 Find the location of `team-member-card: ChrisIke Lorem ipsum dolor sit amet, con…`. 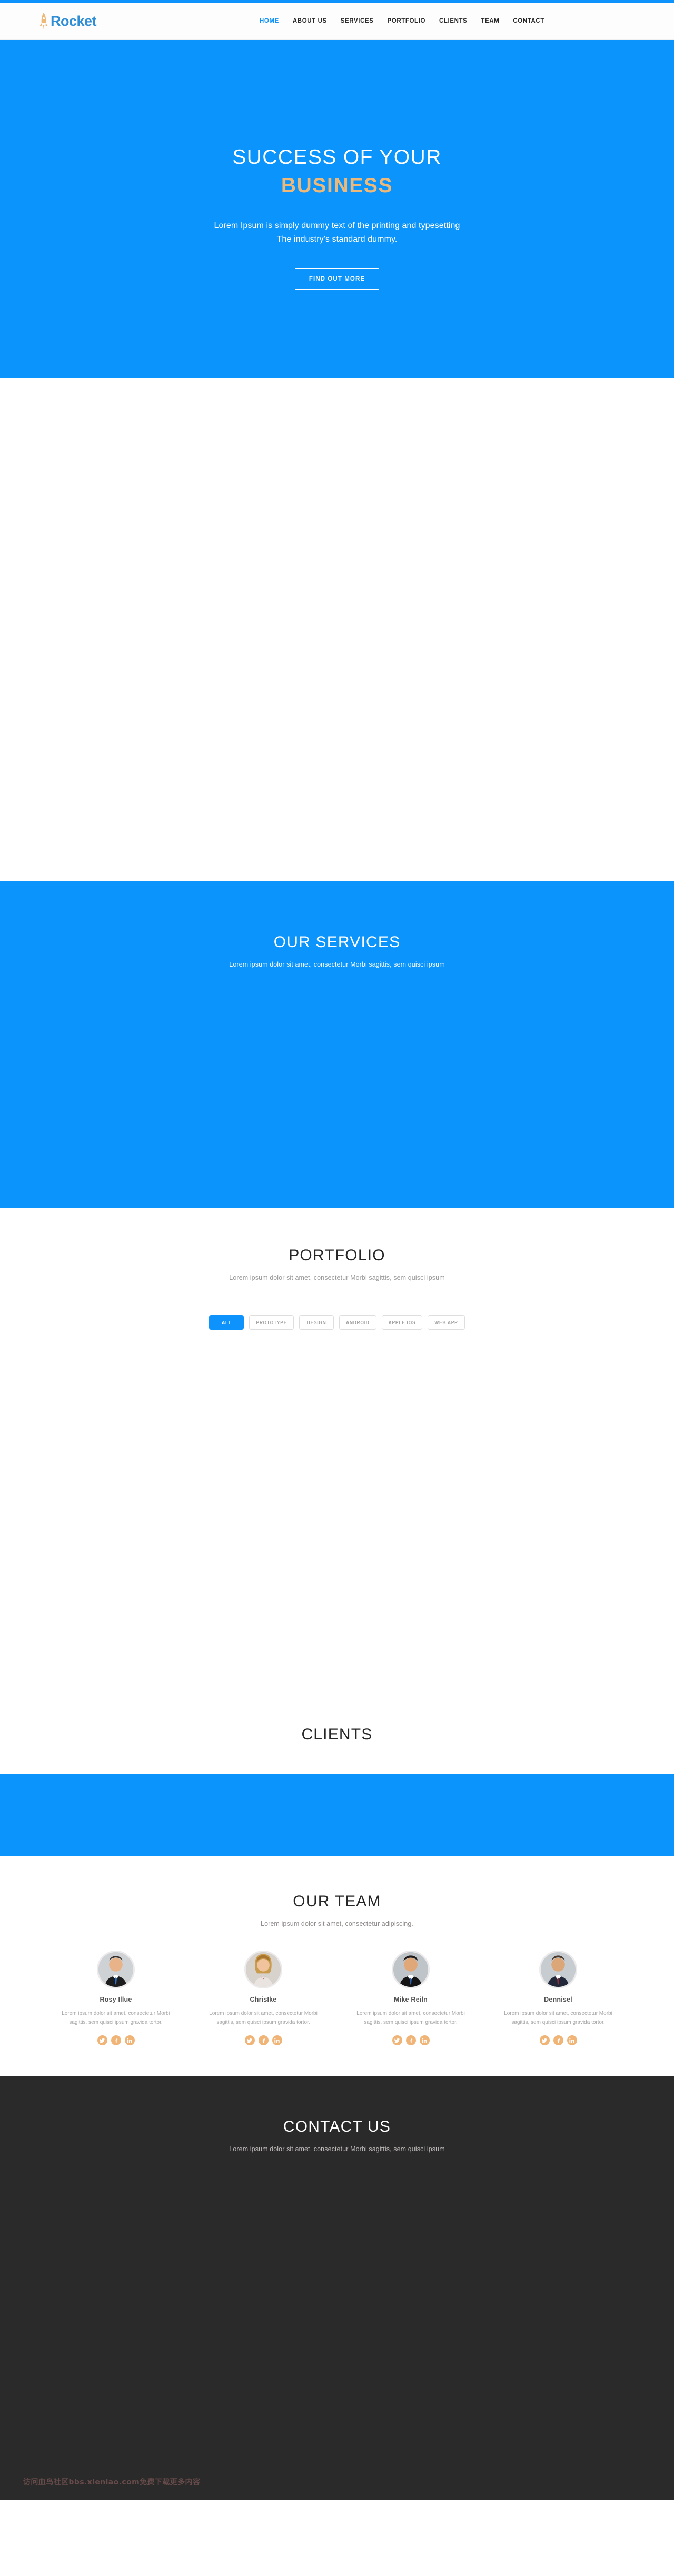

team-member-card: ChrisIke Lorem ipsum dolor sit amet, con… is located at coordinates (263, 1999).